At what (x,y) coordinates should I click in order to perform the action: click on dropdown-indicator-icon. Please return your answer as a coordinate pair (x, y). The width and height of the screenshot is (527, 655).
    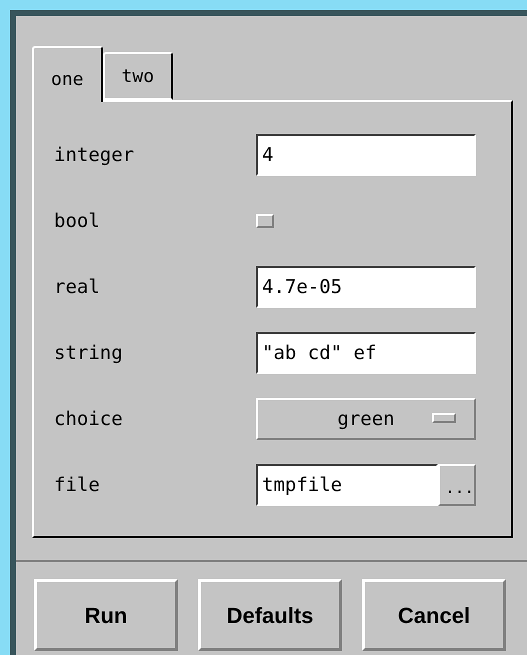
    Looking at the image, I should click on (444, 418).